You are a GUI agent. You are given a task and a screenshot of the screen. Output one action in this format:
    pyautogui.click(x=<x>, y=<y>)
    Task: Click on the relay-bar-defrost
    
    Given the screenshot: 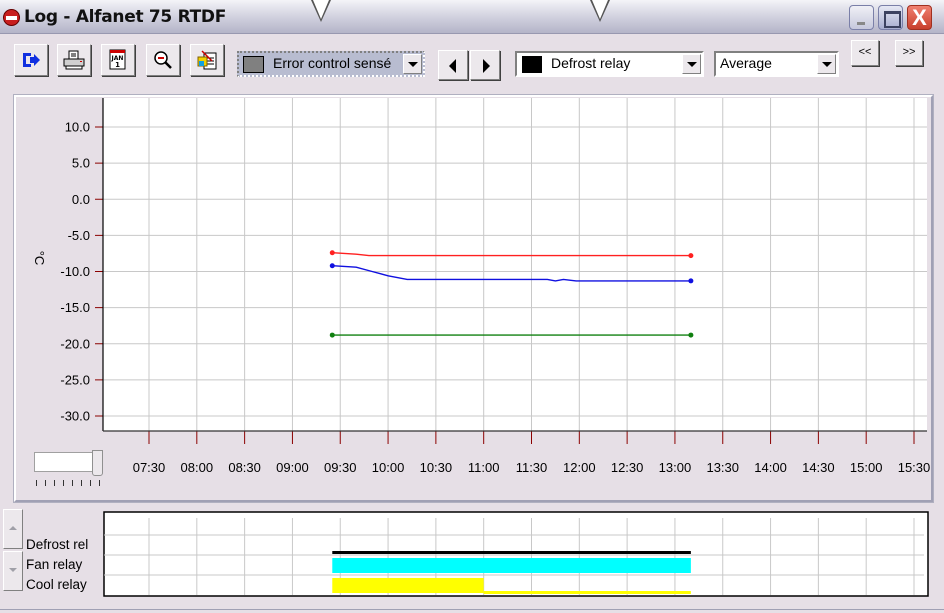 What is the action you would take?
    pyautogui.click(x=511, y=552)
    